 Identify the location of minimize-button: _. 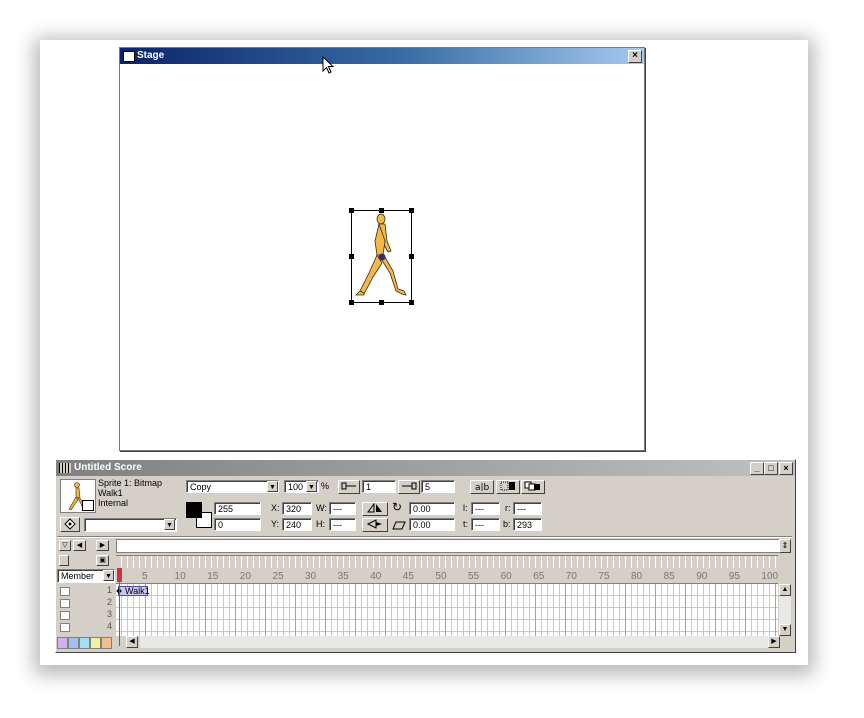
(757, 468).